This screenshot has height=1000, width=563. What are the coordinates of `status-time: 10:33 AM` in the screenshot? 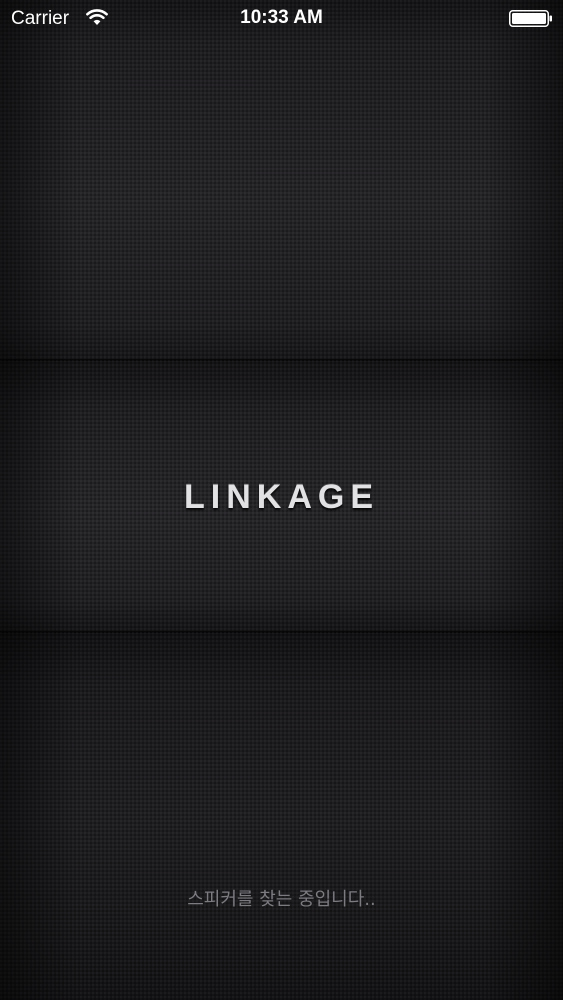 It's located at (281, 17).